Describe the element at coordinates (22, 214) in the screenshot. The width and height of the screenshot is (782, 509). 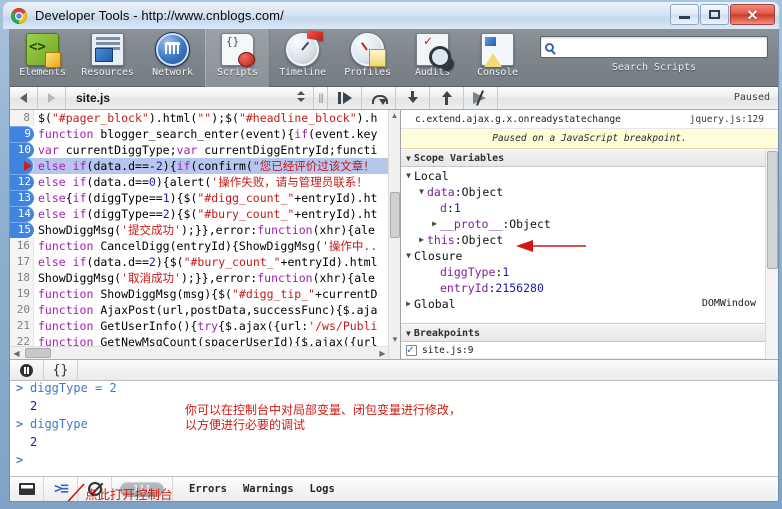
I see `line-number-gutter: 14` at that location.